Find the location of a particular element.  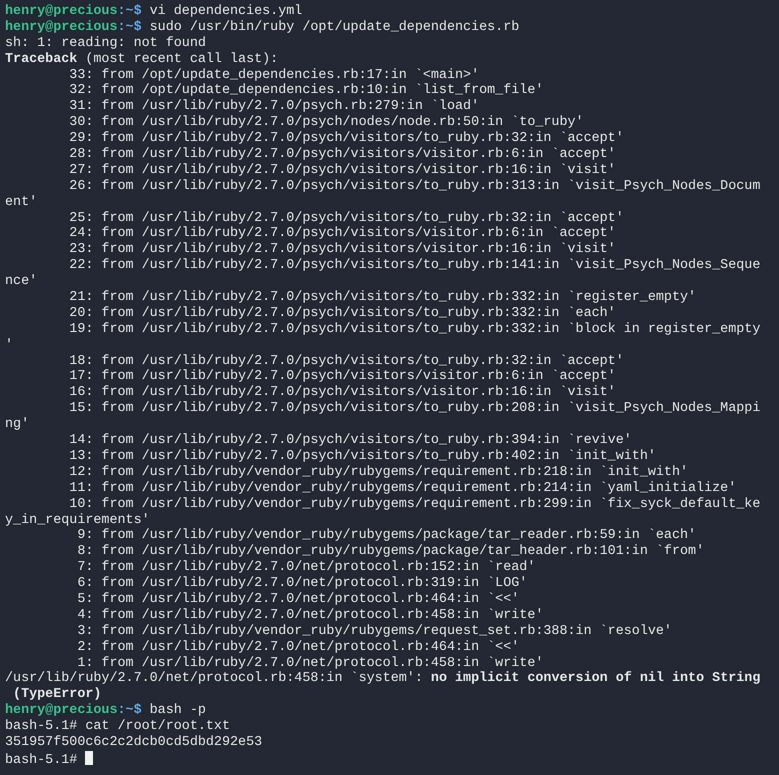

output-text: 30: from /usr/lib/ruby/2.7.0/psych/nodes/node.rb:50:in `to_ruby' is located at coordinates (326, 122).